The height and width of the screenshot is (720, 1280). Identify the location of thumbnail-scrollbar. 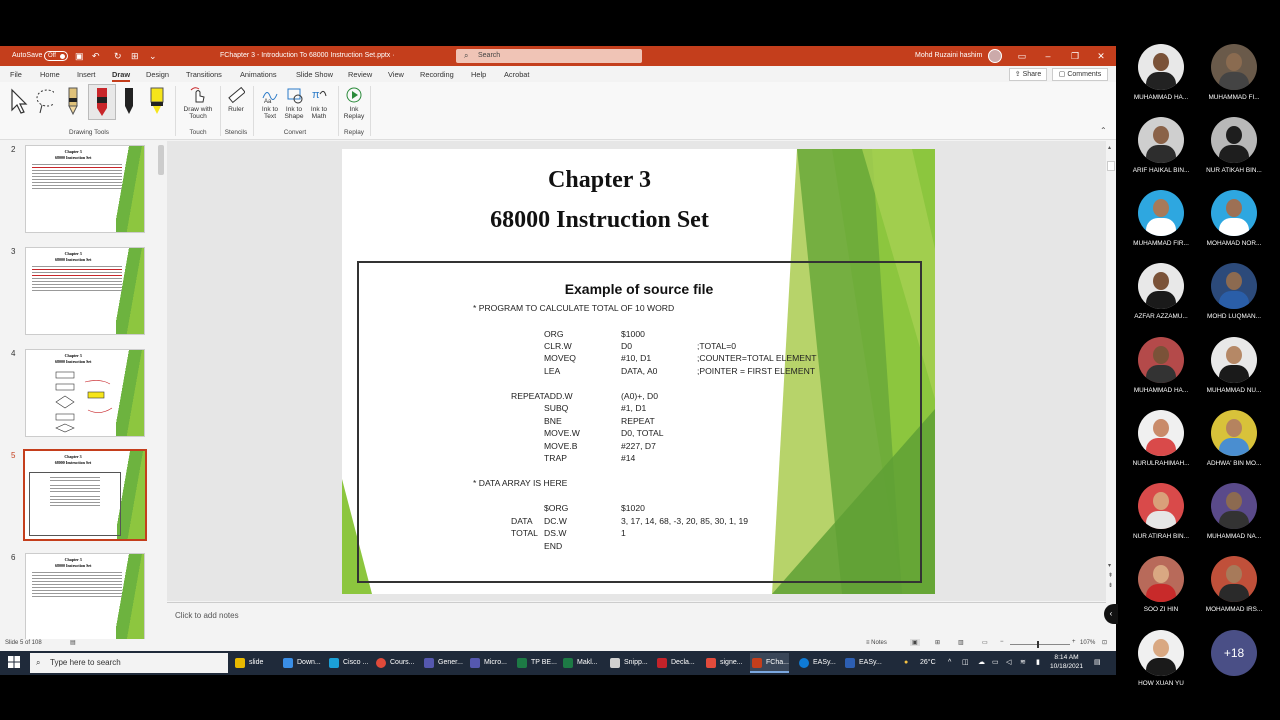
(161, 160).